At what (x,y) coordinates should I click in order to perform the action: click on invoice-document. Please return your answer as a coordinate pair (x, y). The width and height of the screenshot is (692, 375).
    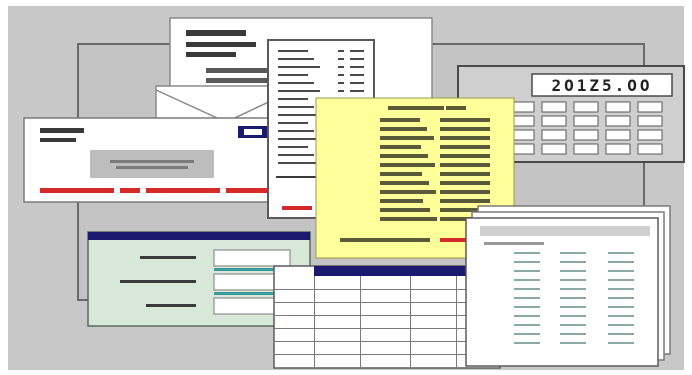
    Looking at the image, I should click on (155, 160).